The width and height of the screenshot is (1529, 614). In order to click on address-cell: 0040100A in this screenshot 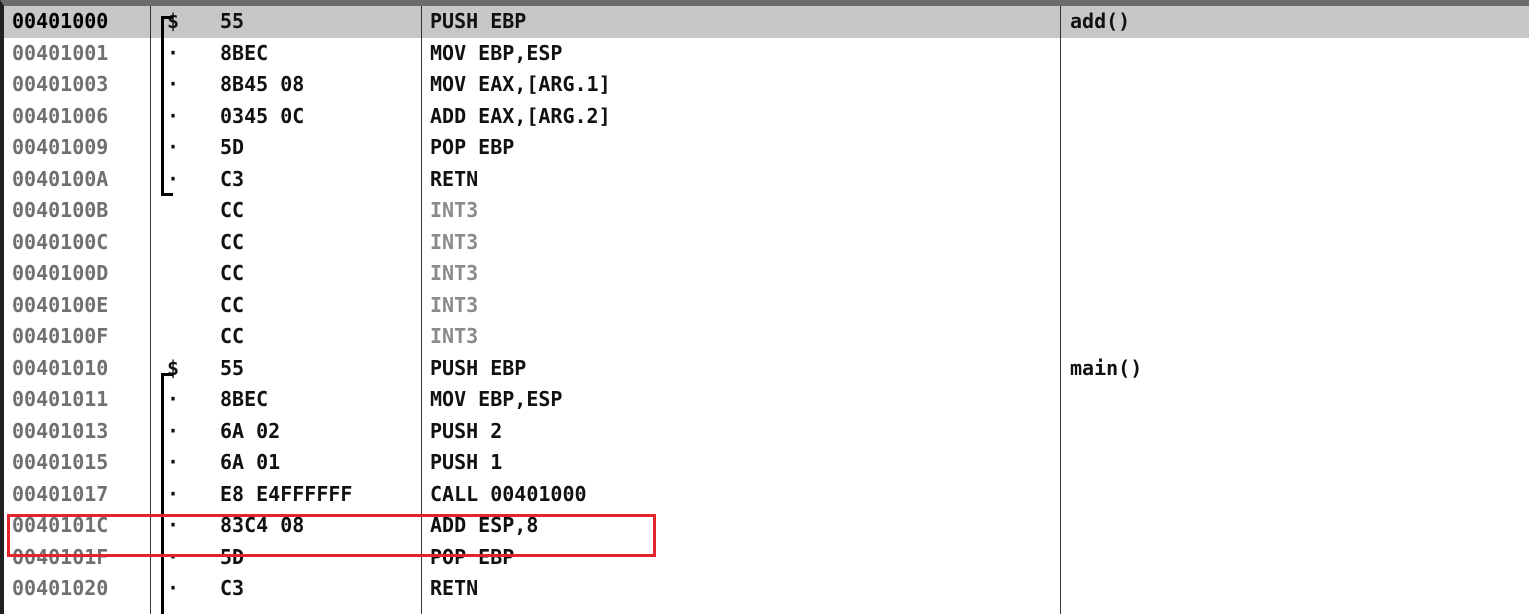, I will do `click(60, 178)`.